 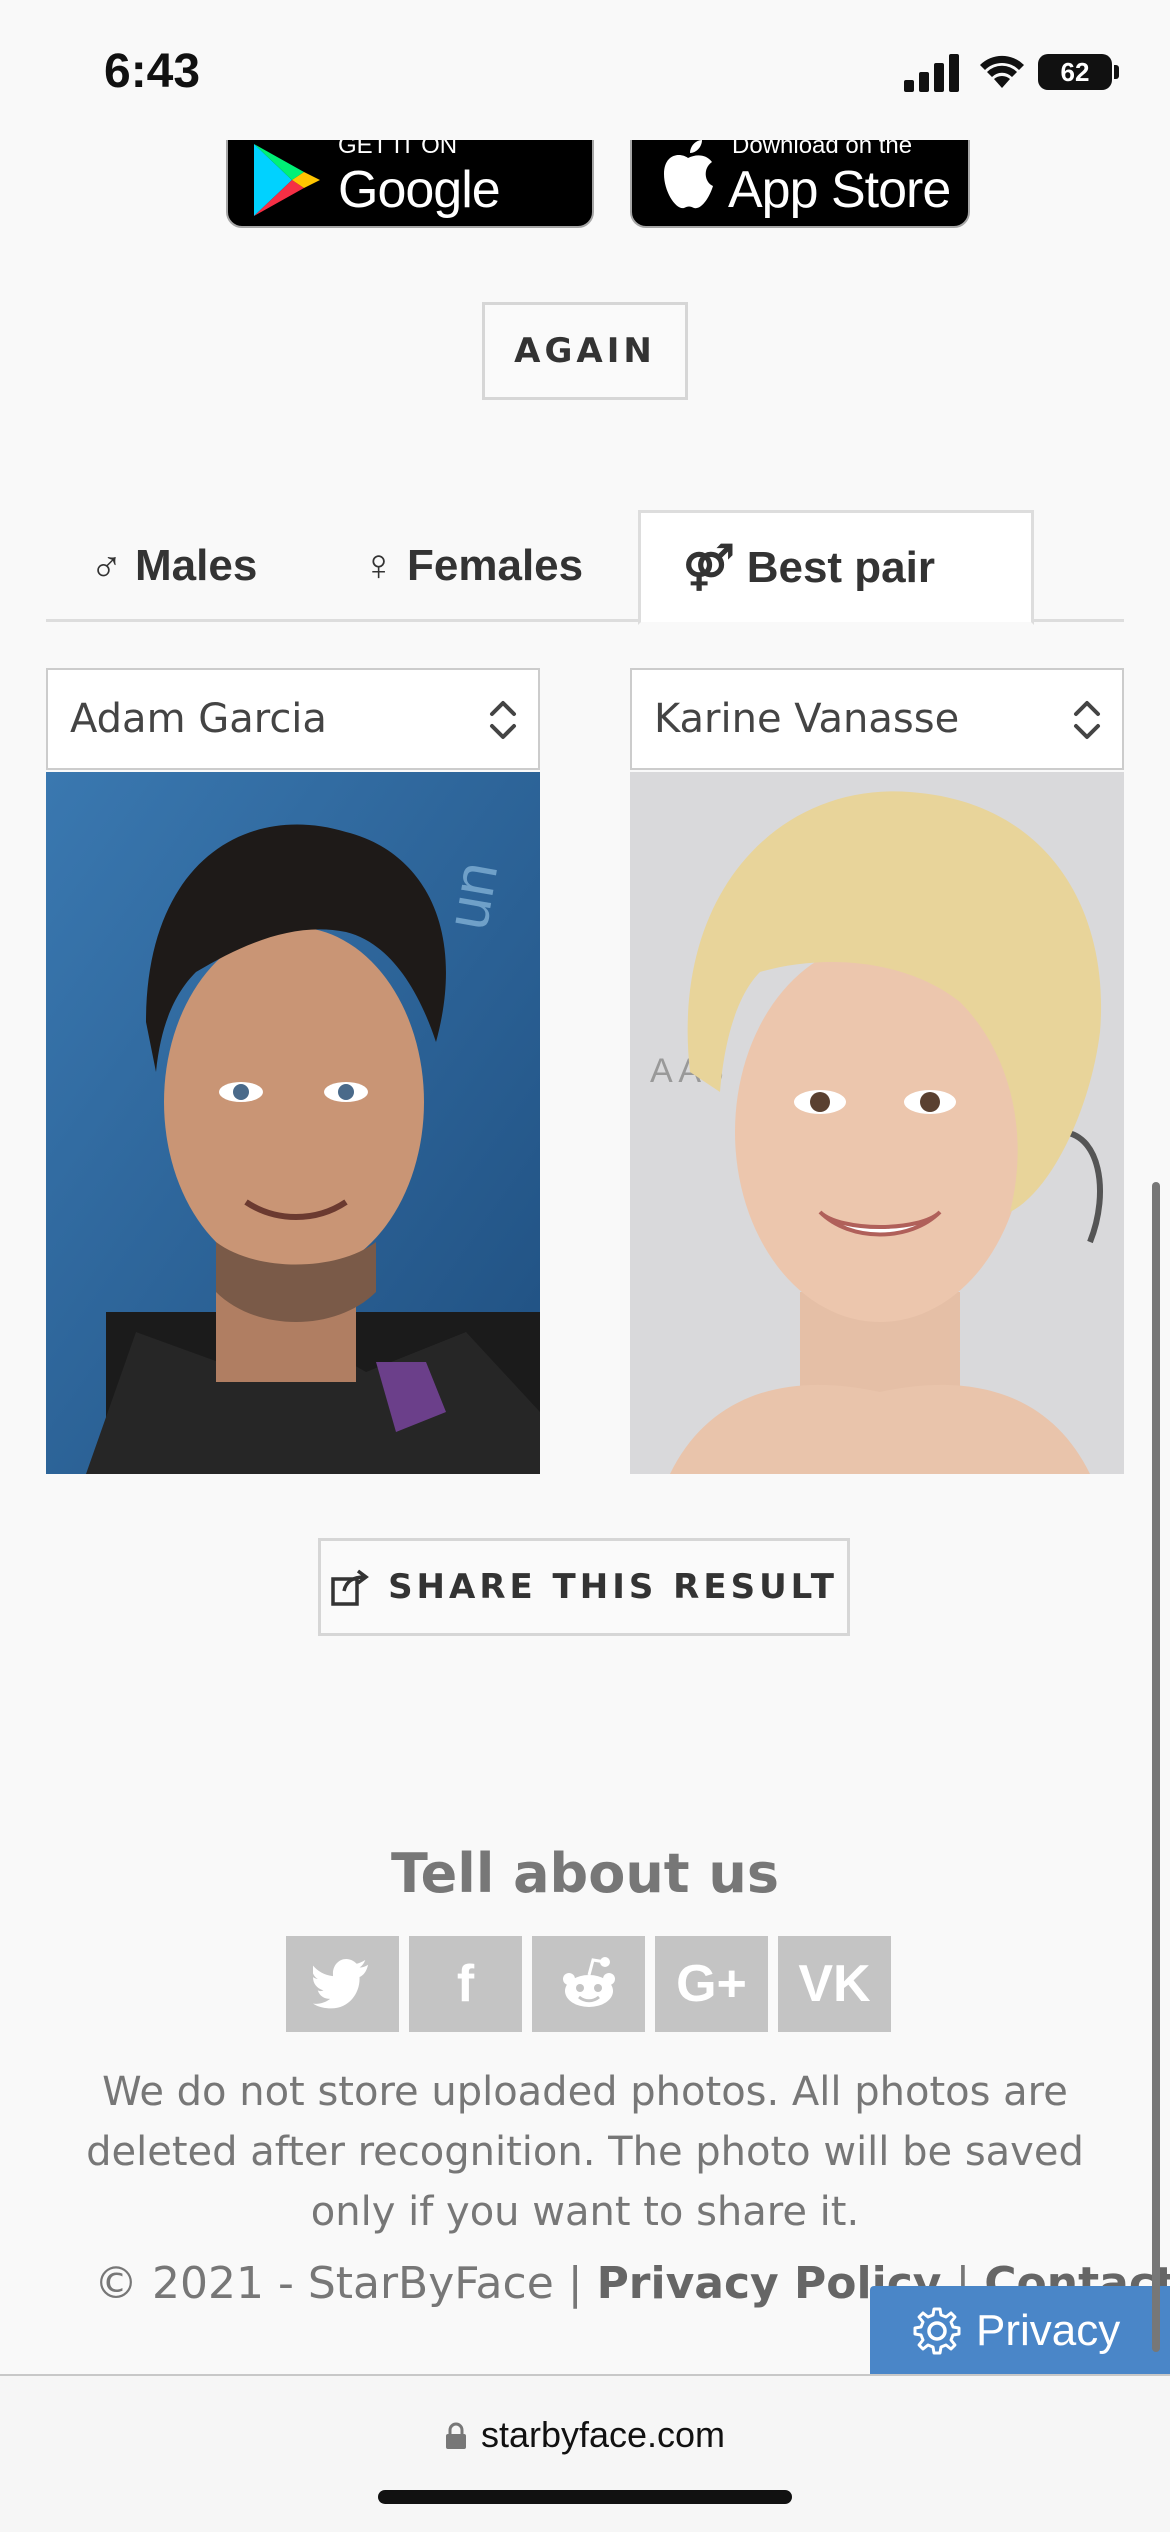 I want to click on again-button: AGAIN, so click(x=585, y=351).